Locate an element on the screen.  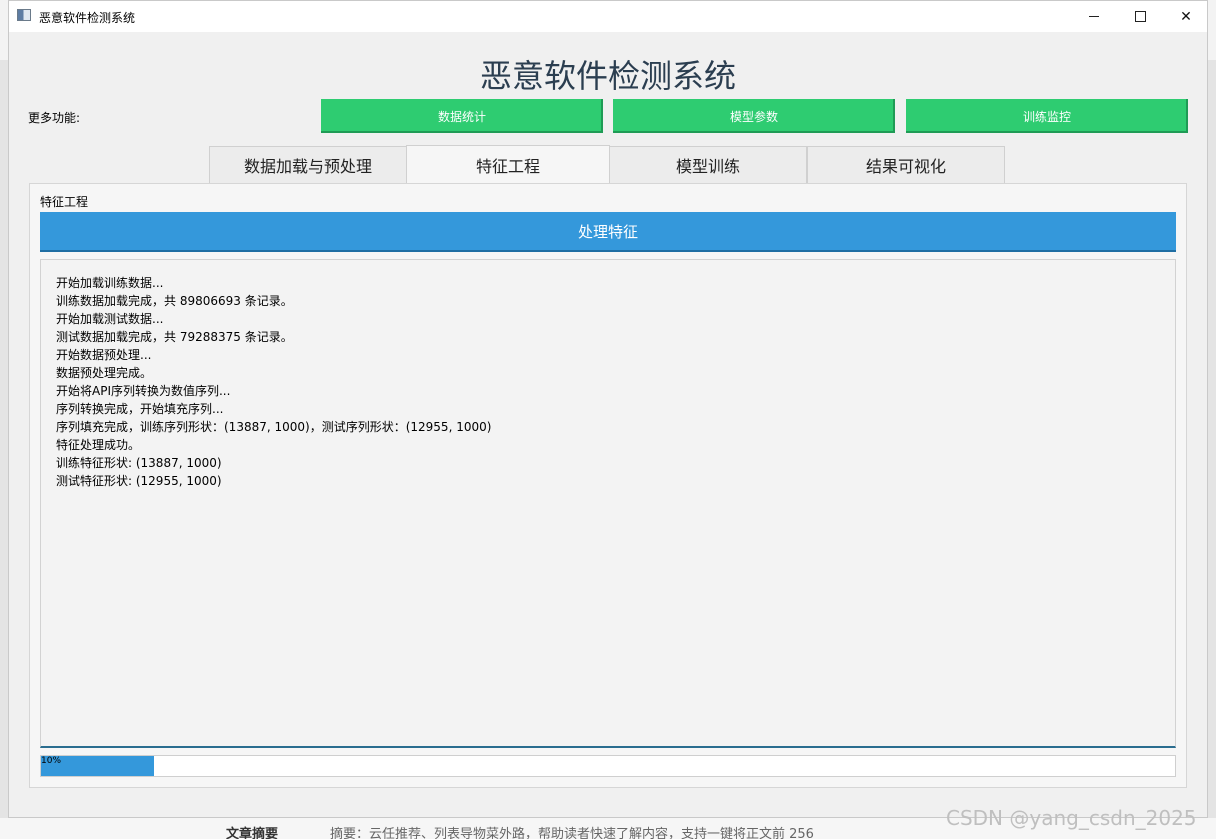
training-monitor-button: 训练监控 is located at coordinates (1047, 116).